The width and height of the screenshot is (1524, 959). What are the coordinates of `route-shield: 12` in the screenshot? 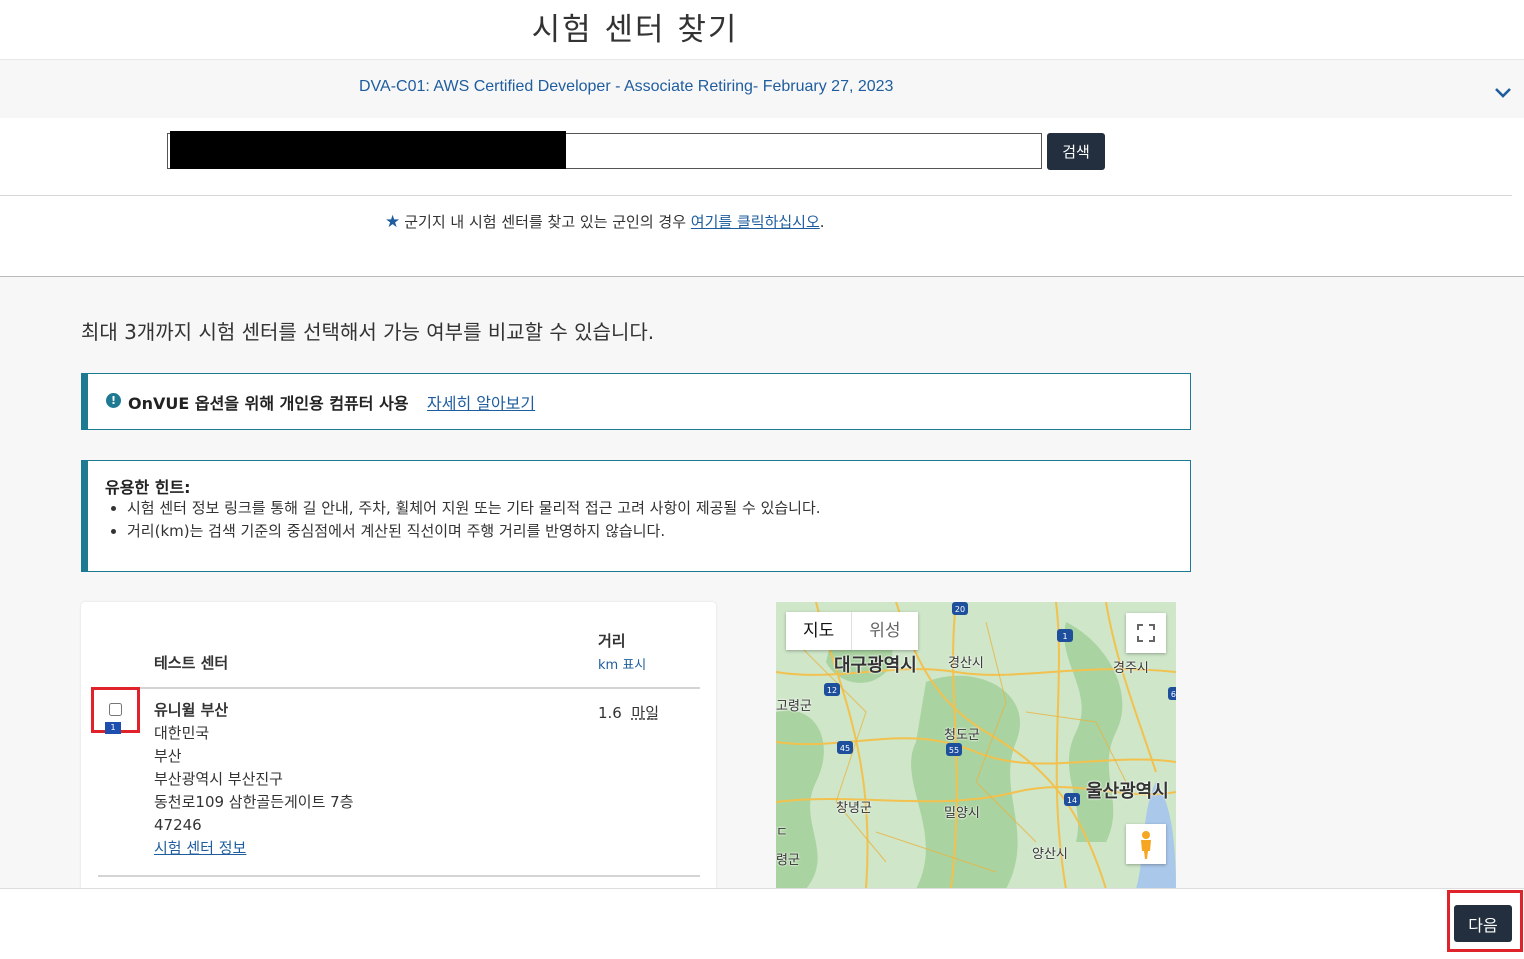 It's located at (832, 689).